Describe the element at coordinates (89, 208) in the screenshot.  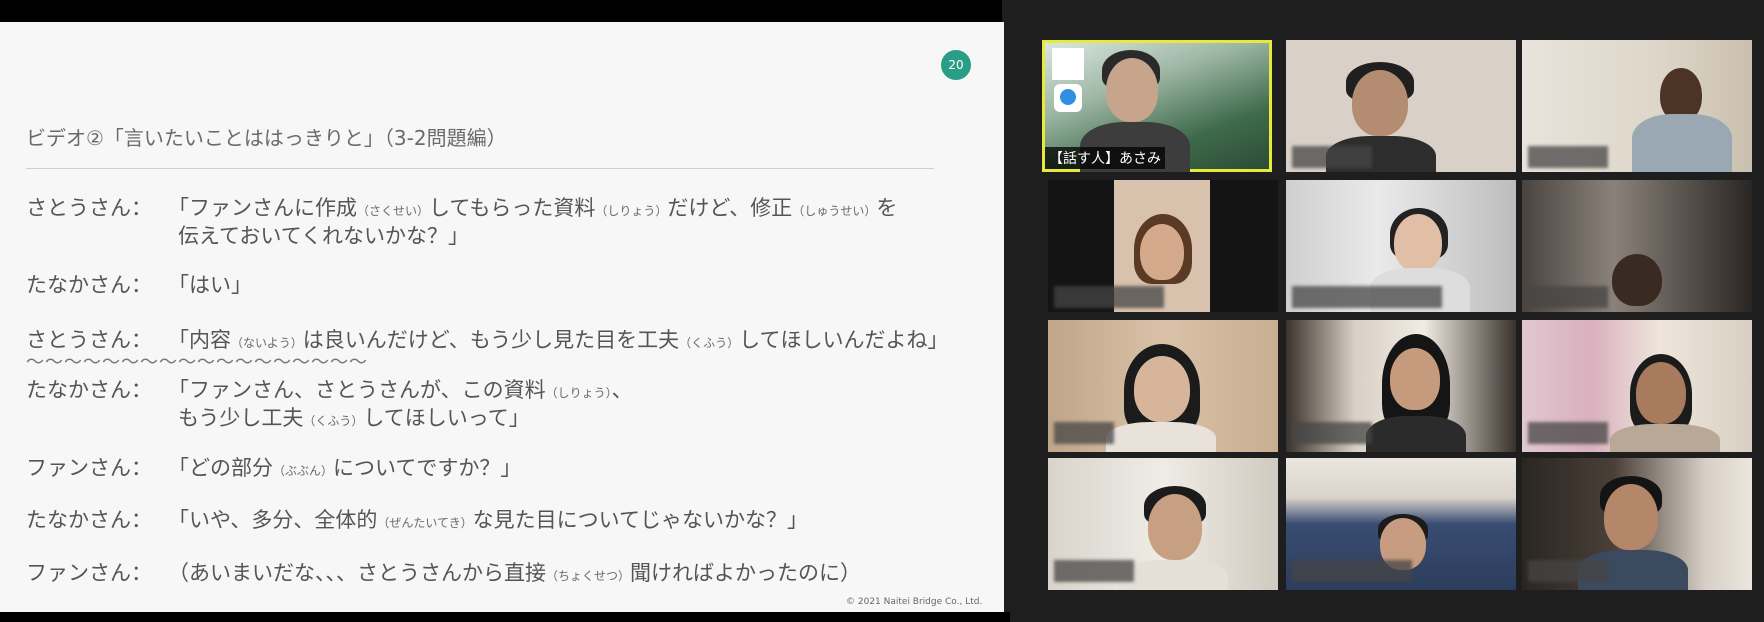
I see `speaker-label: さとうさん：` at that location.